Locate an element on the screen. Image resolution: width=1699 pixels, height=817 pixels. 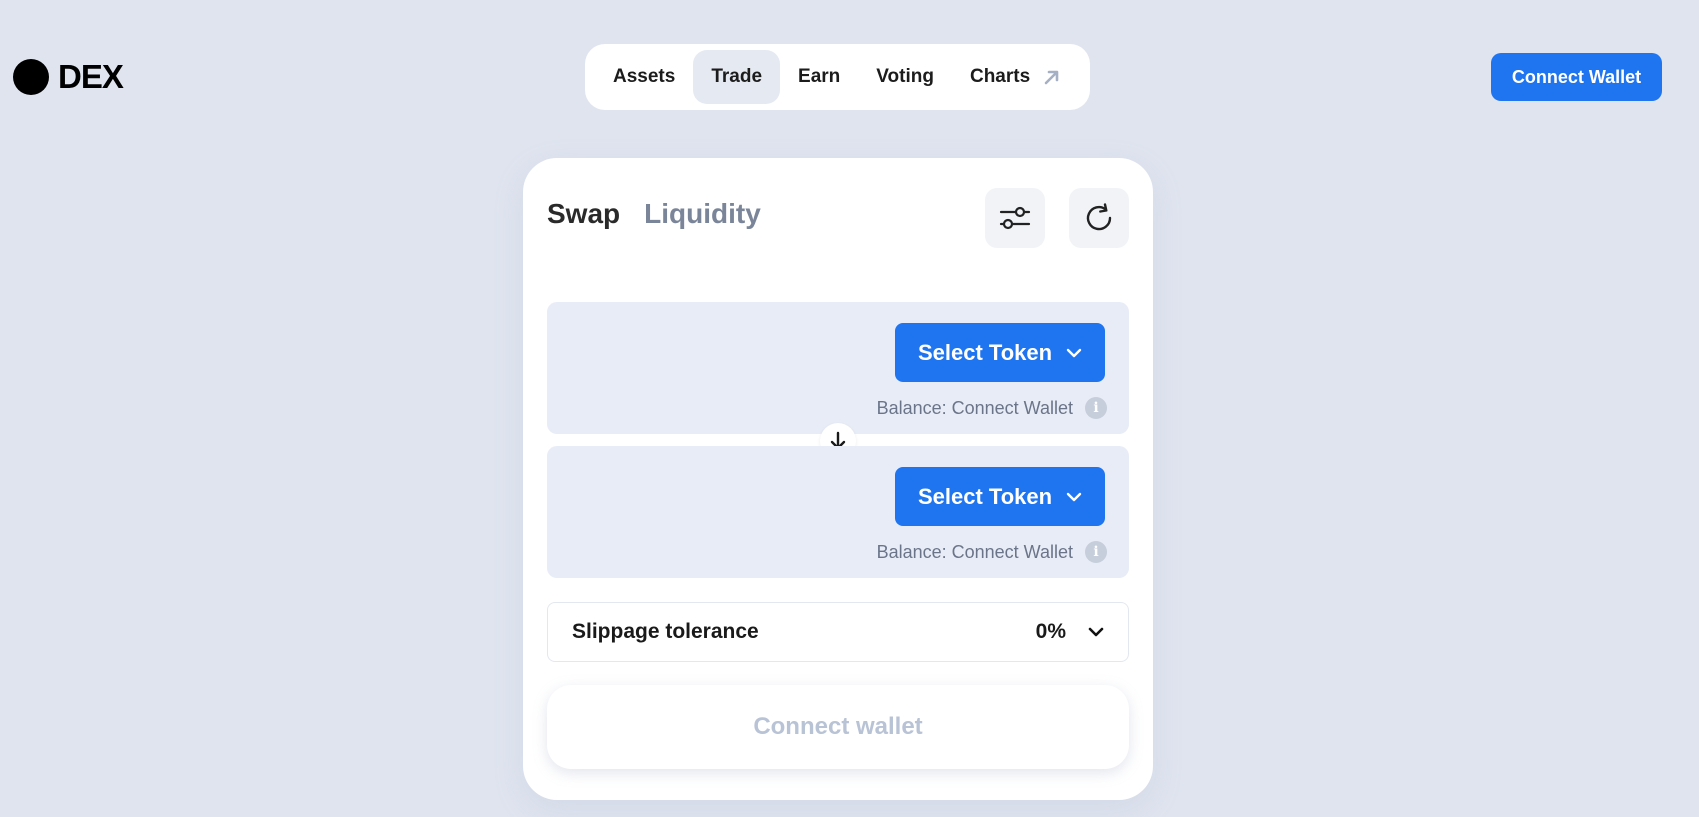
select-from-token-button: Select Token is located at coordinates (1000, 352).